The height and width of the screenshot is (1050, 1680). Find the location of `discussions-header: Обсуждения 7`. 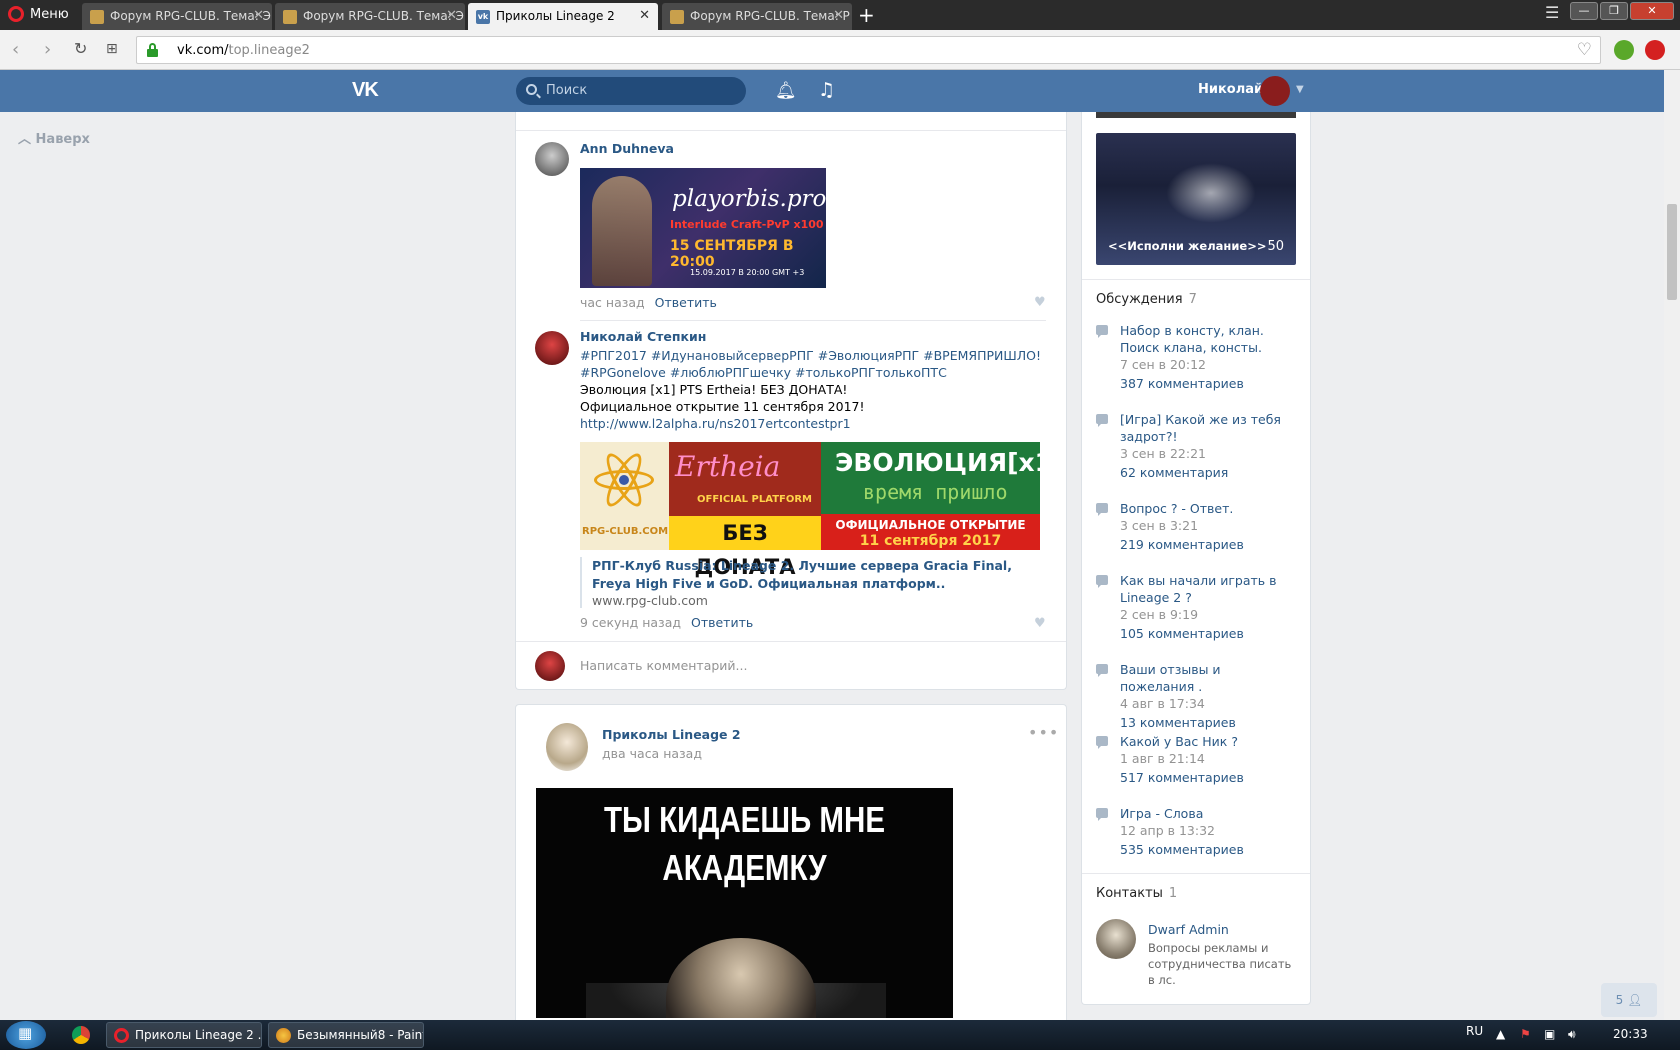

discussions-header: Обсуждения 7 is located at coordinates (1146, 299).